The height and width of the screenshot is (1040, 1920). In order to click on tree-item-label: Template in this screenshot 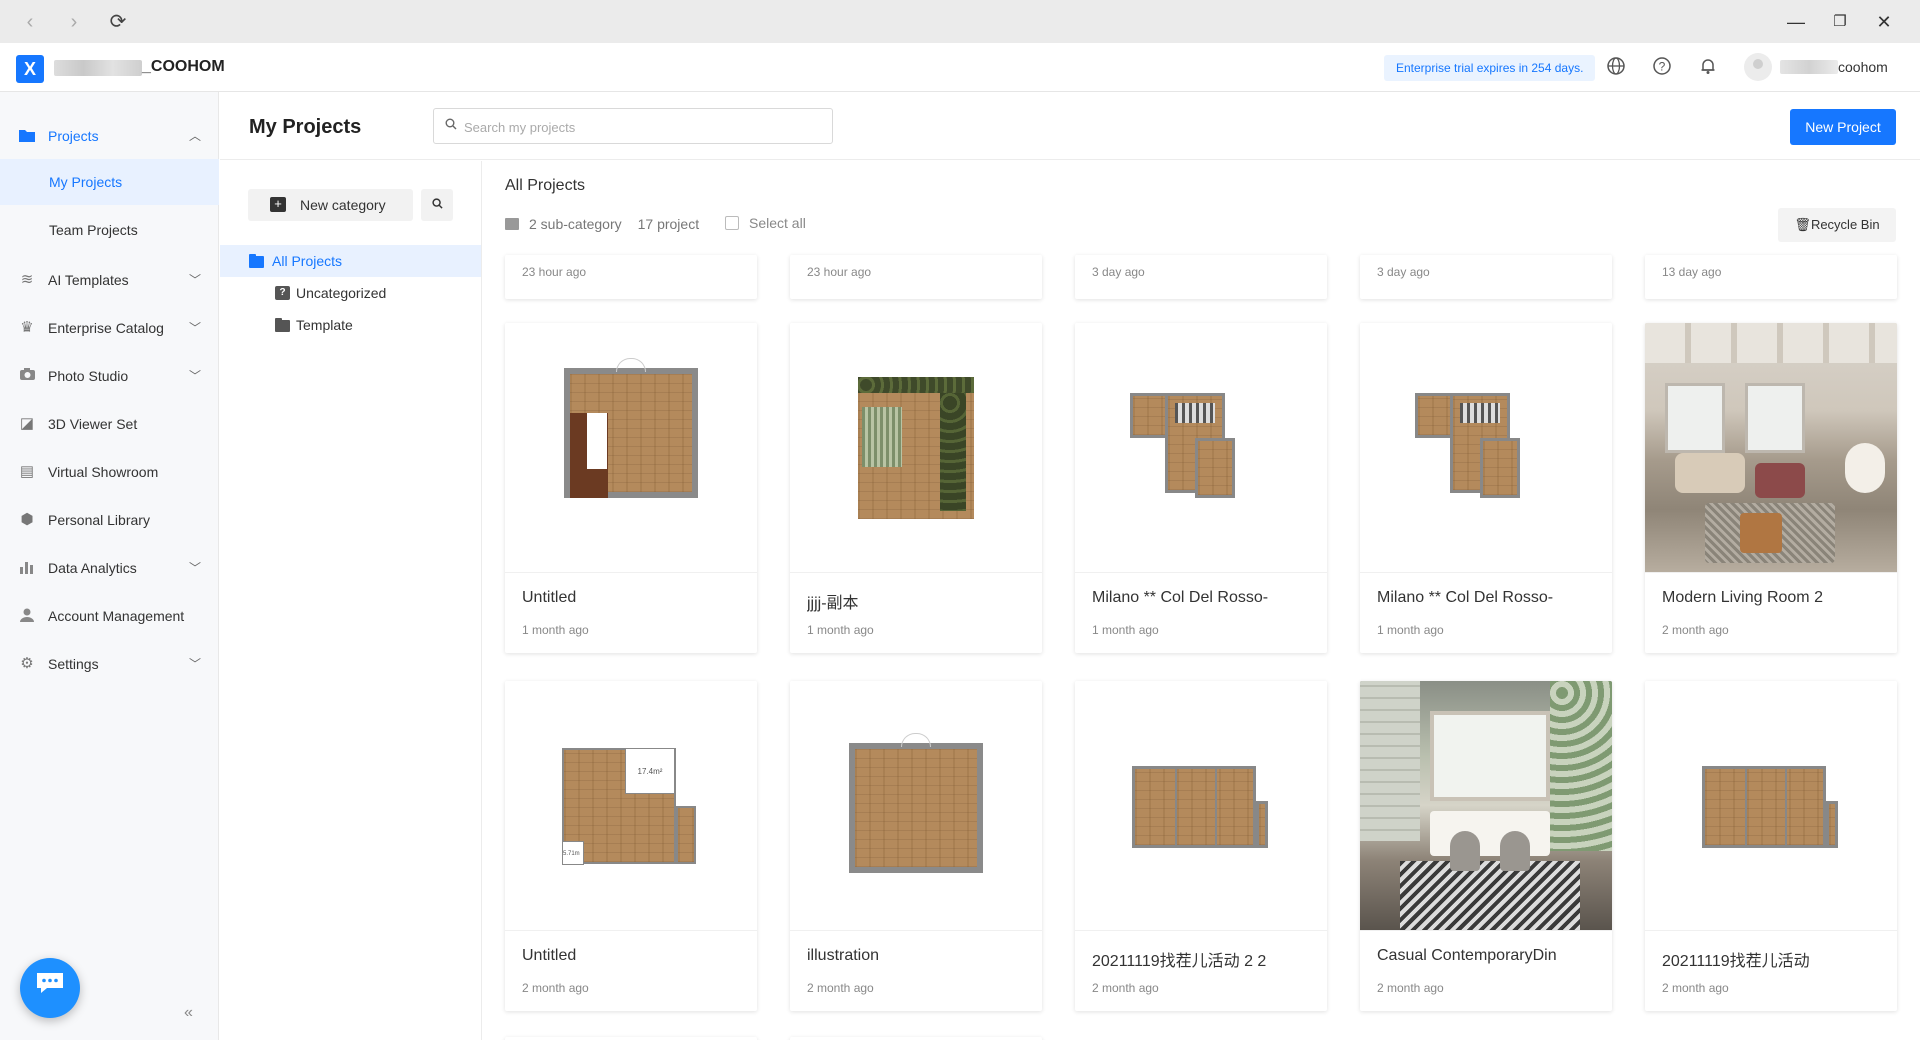, I will do `click(324, 325)`.